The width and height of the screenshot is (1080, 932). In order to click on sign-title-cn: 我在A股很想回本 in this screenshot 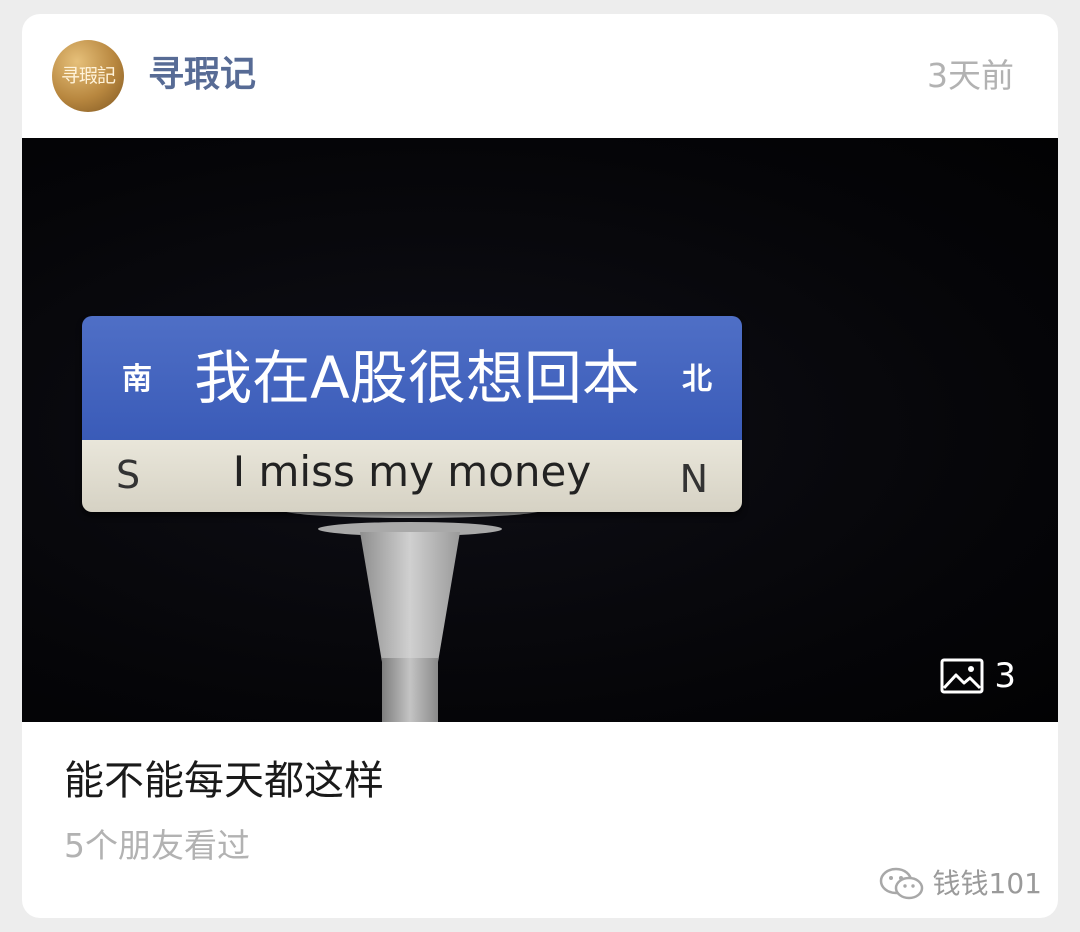, I will do `click(417, 378)`.